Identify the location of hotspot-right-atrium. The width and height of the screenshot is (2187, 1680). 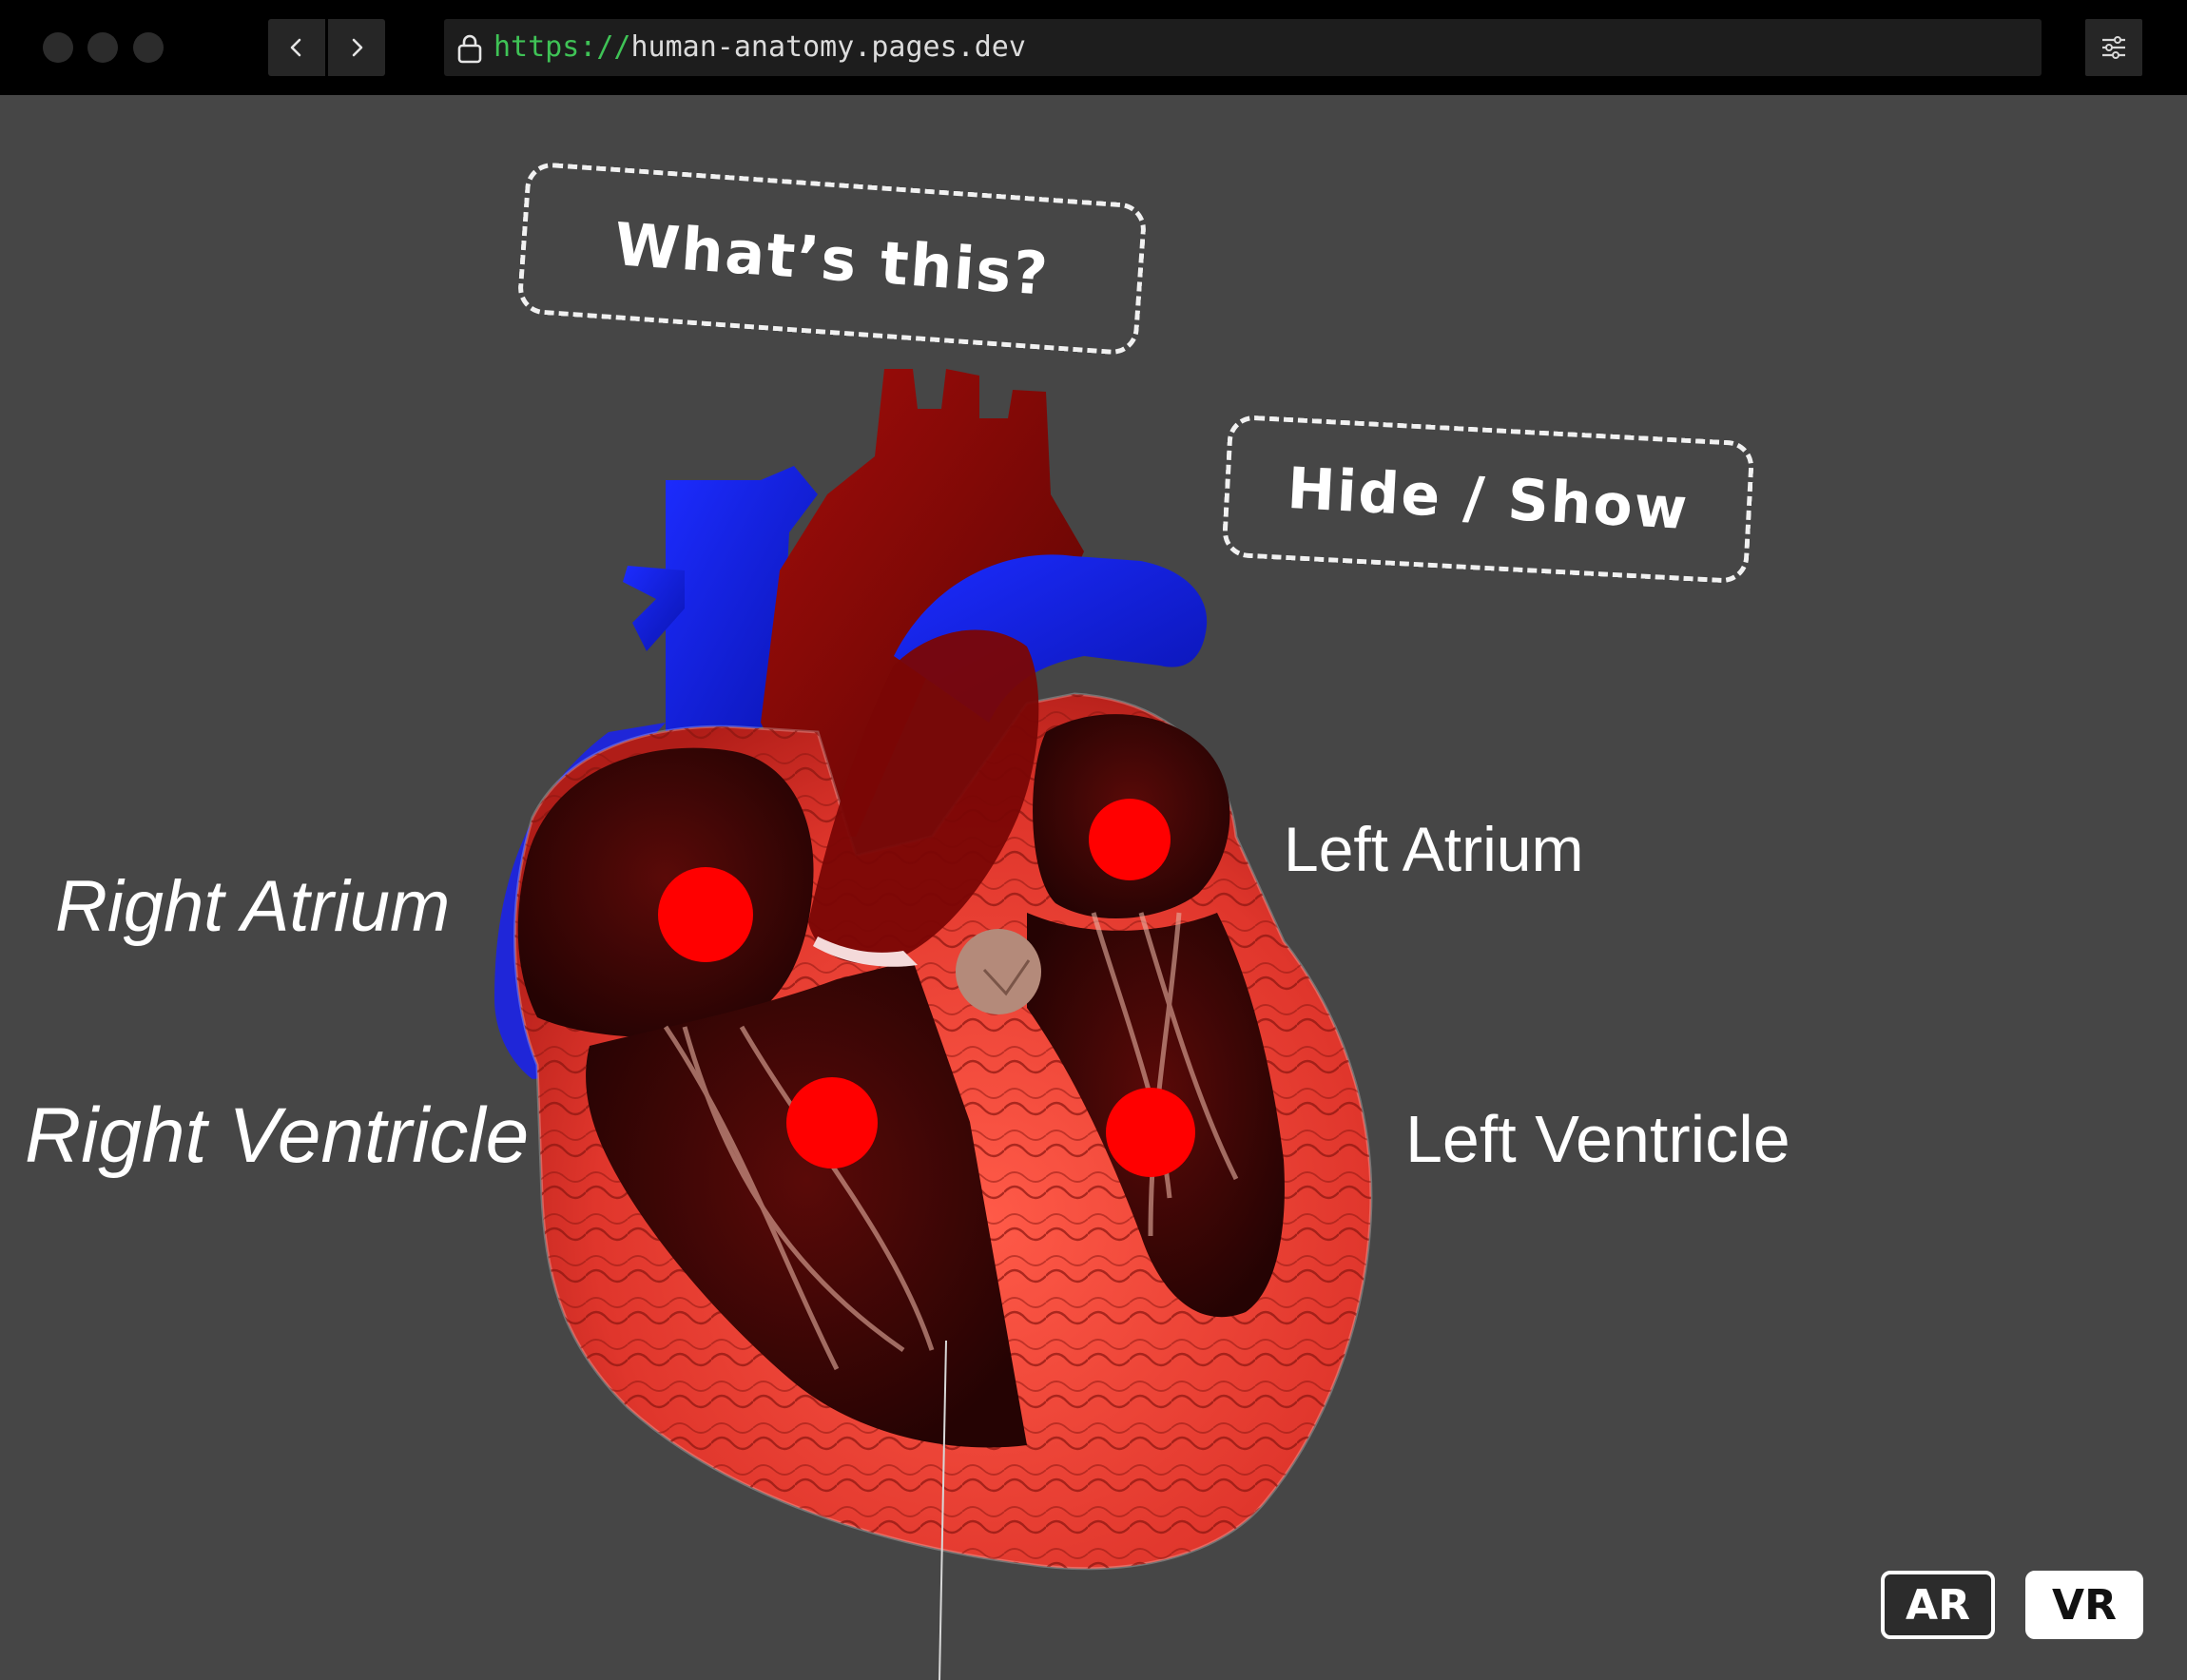
(705, 914).